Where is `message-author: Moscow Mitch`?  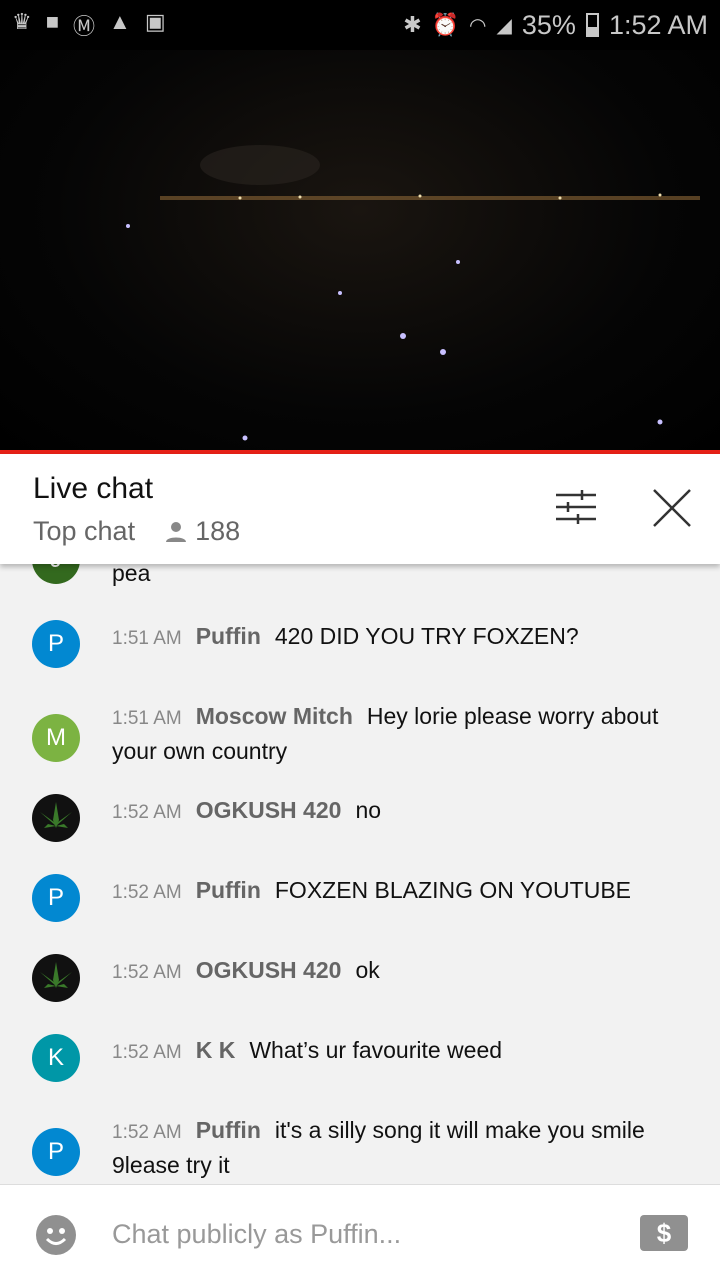
message-author: Moscow Mitch is located at coordinates (274, 716).